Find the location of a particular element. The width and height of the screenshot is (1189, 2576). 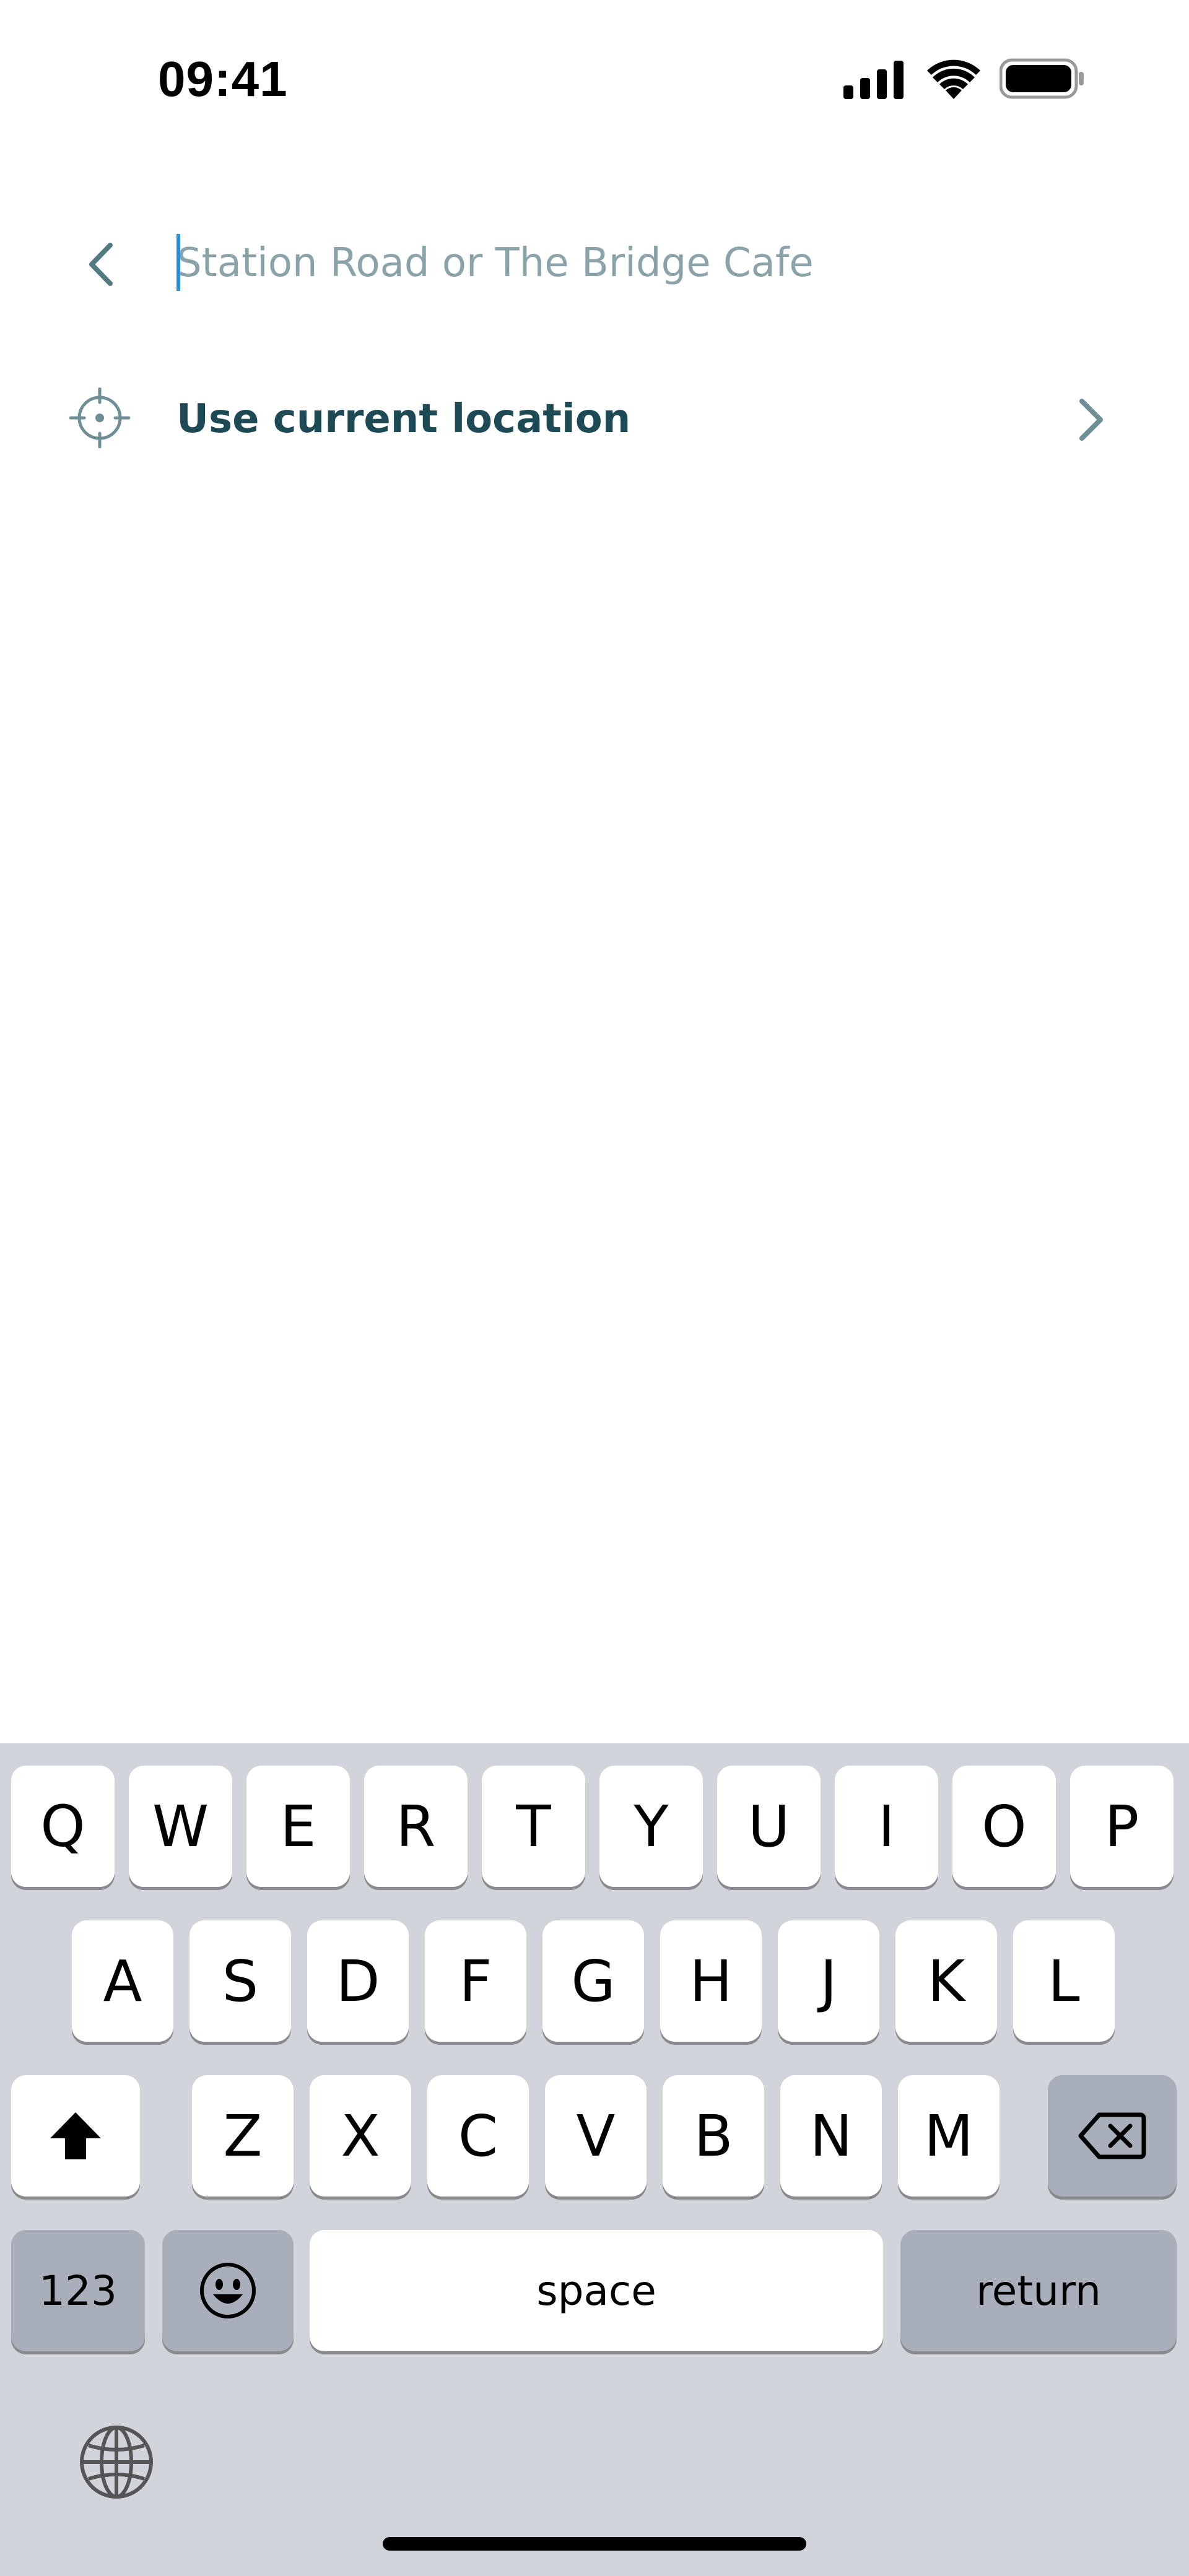

key-b: B is located at coordinates (713, 2136).